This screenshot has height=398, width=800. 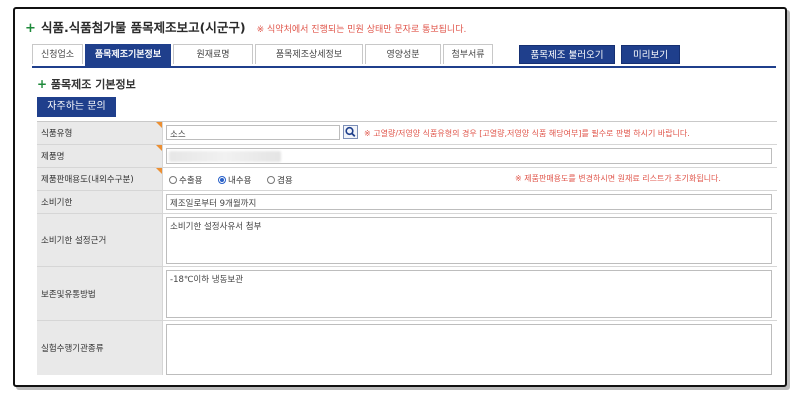 What do you see at coordinates (234, 180) in the screenshot?
I see `radio-domestic: 내수용` at bounding box center [234, 180].